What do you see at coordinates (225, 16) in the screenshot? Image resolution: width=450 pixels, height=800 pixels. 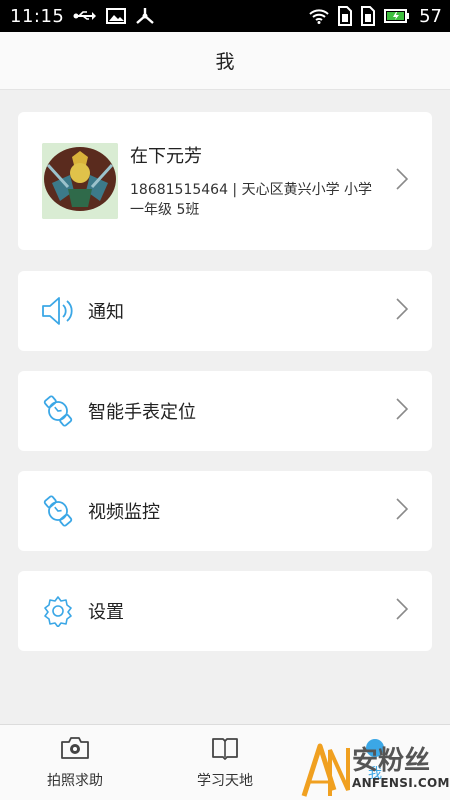 I see `status-bar: 11:15 57` at bounding box center [225, 16].